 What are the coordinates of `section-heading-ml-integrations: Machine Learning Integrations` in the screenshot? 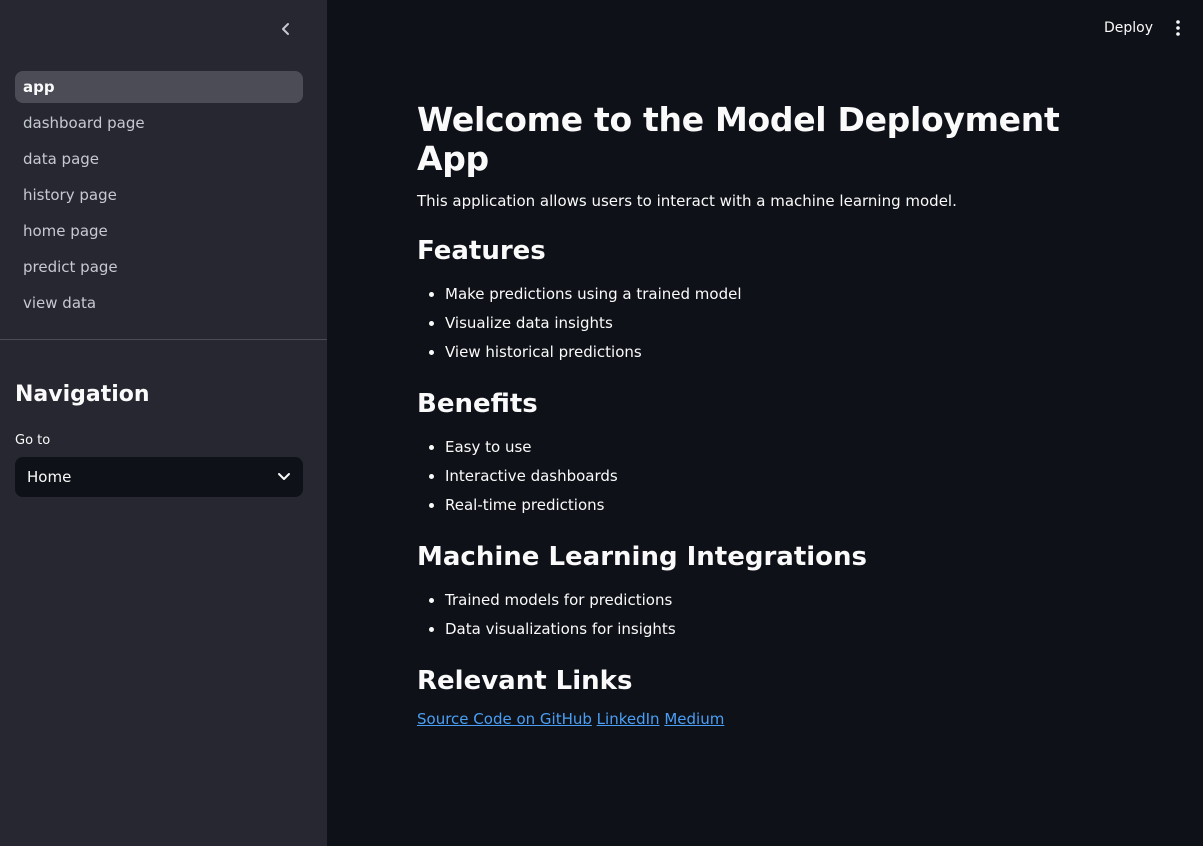 It's located at (642, 557).